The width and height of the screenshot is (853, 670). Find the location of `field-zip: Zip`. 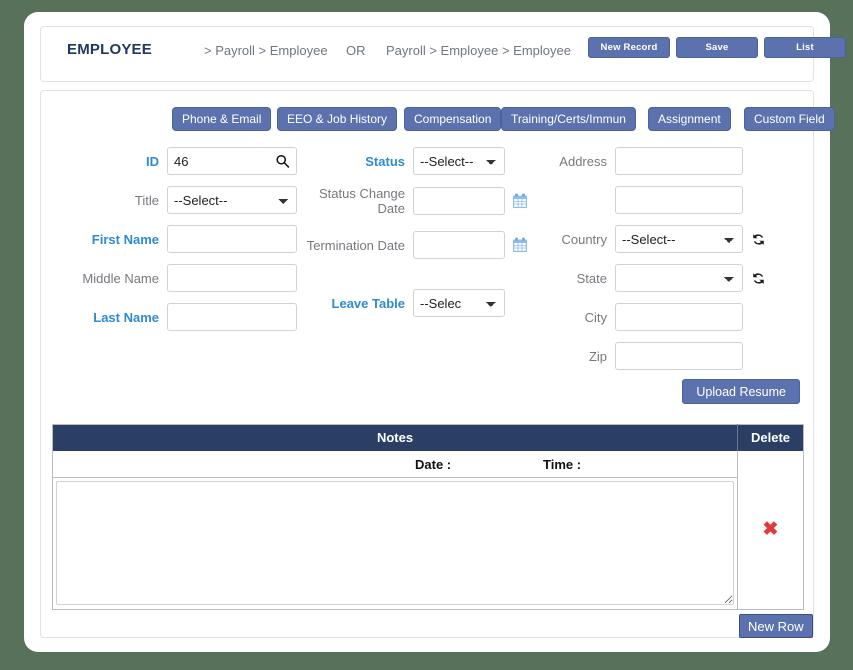

field-zip: Zip is located at coordinates (642, 356).